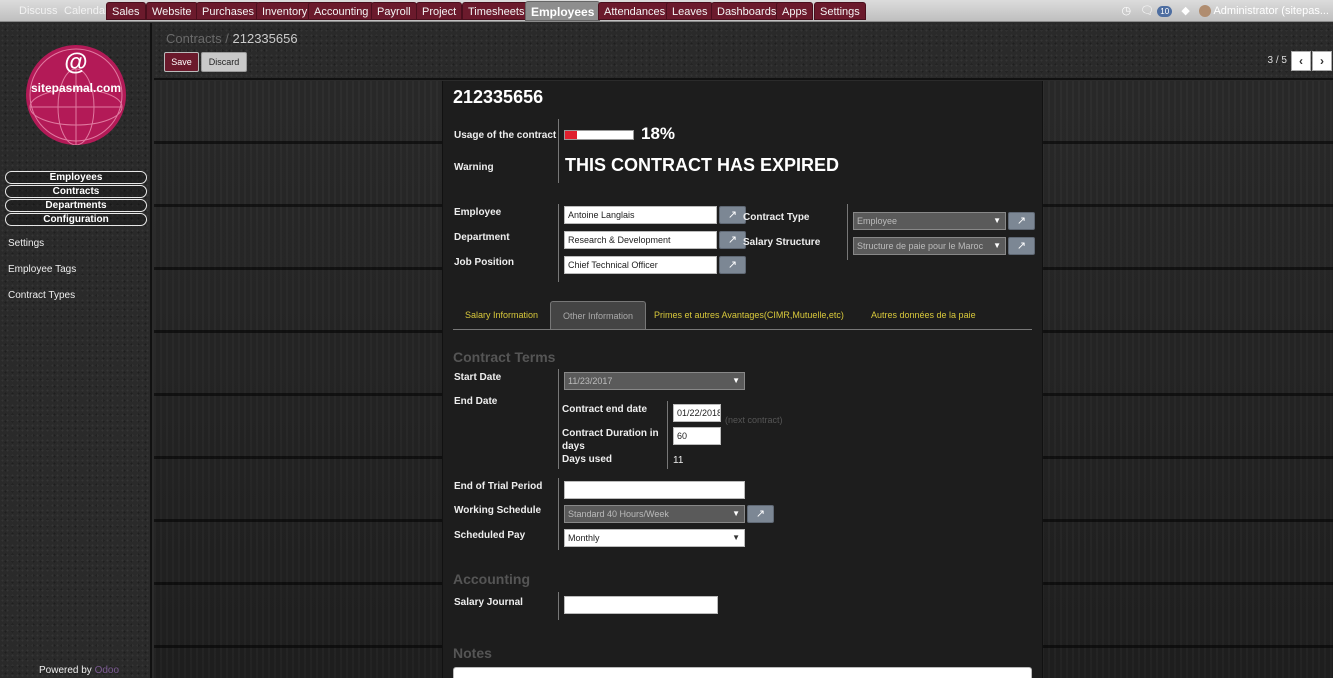 This screenshot has width=1333, height=678. Describe the element at coordinates (640, 265) in the screenshot. I see `job-position-field: Chief Technical Officer` at that location.